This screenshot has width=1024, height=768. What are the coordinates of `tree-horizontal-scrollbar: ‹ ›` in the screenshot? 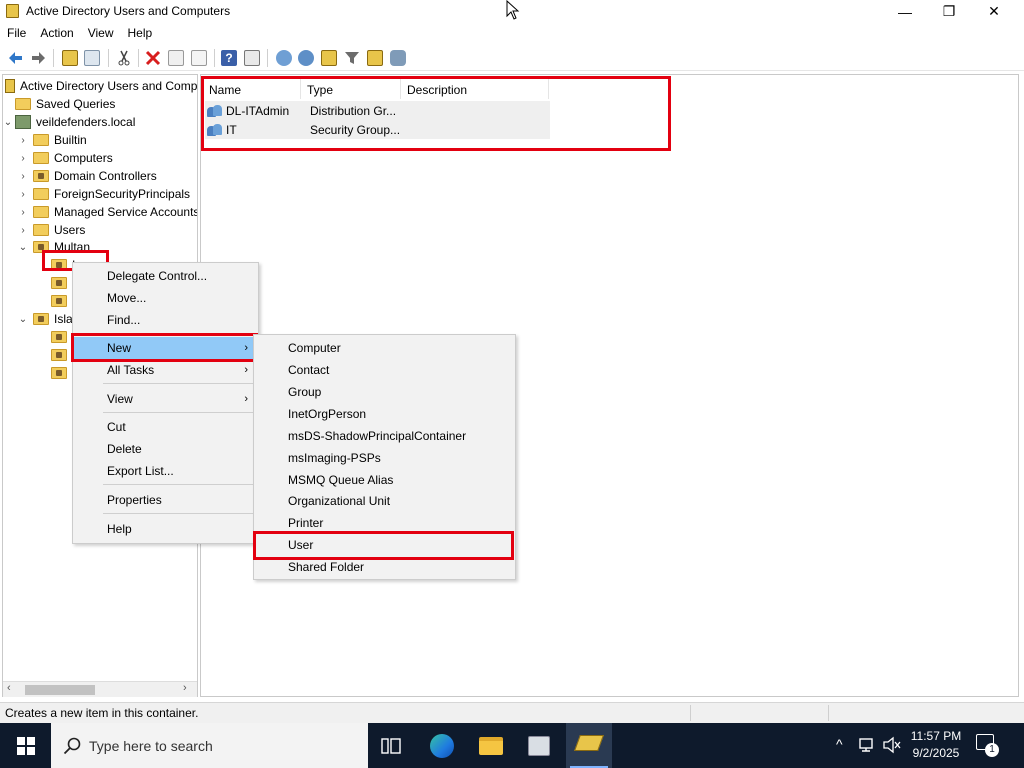 It's located at (100, 689).